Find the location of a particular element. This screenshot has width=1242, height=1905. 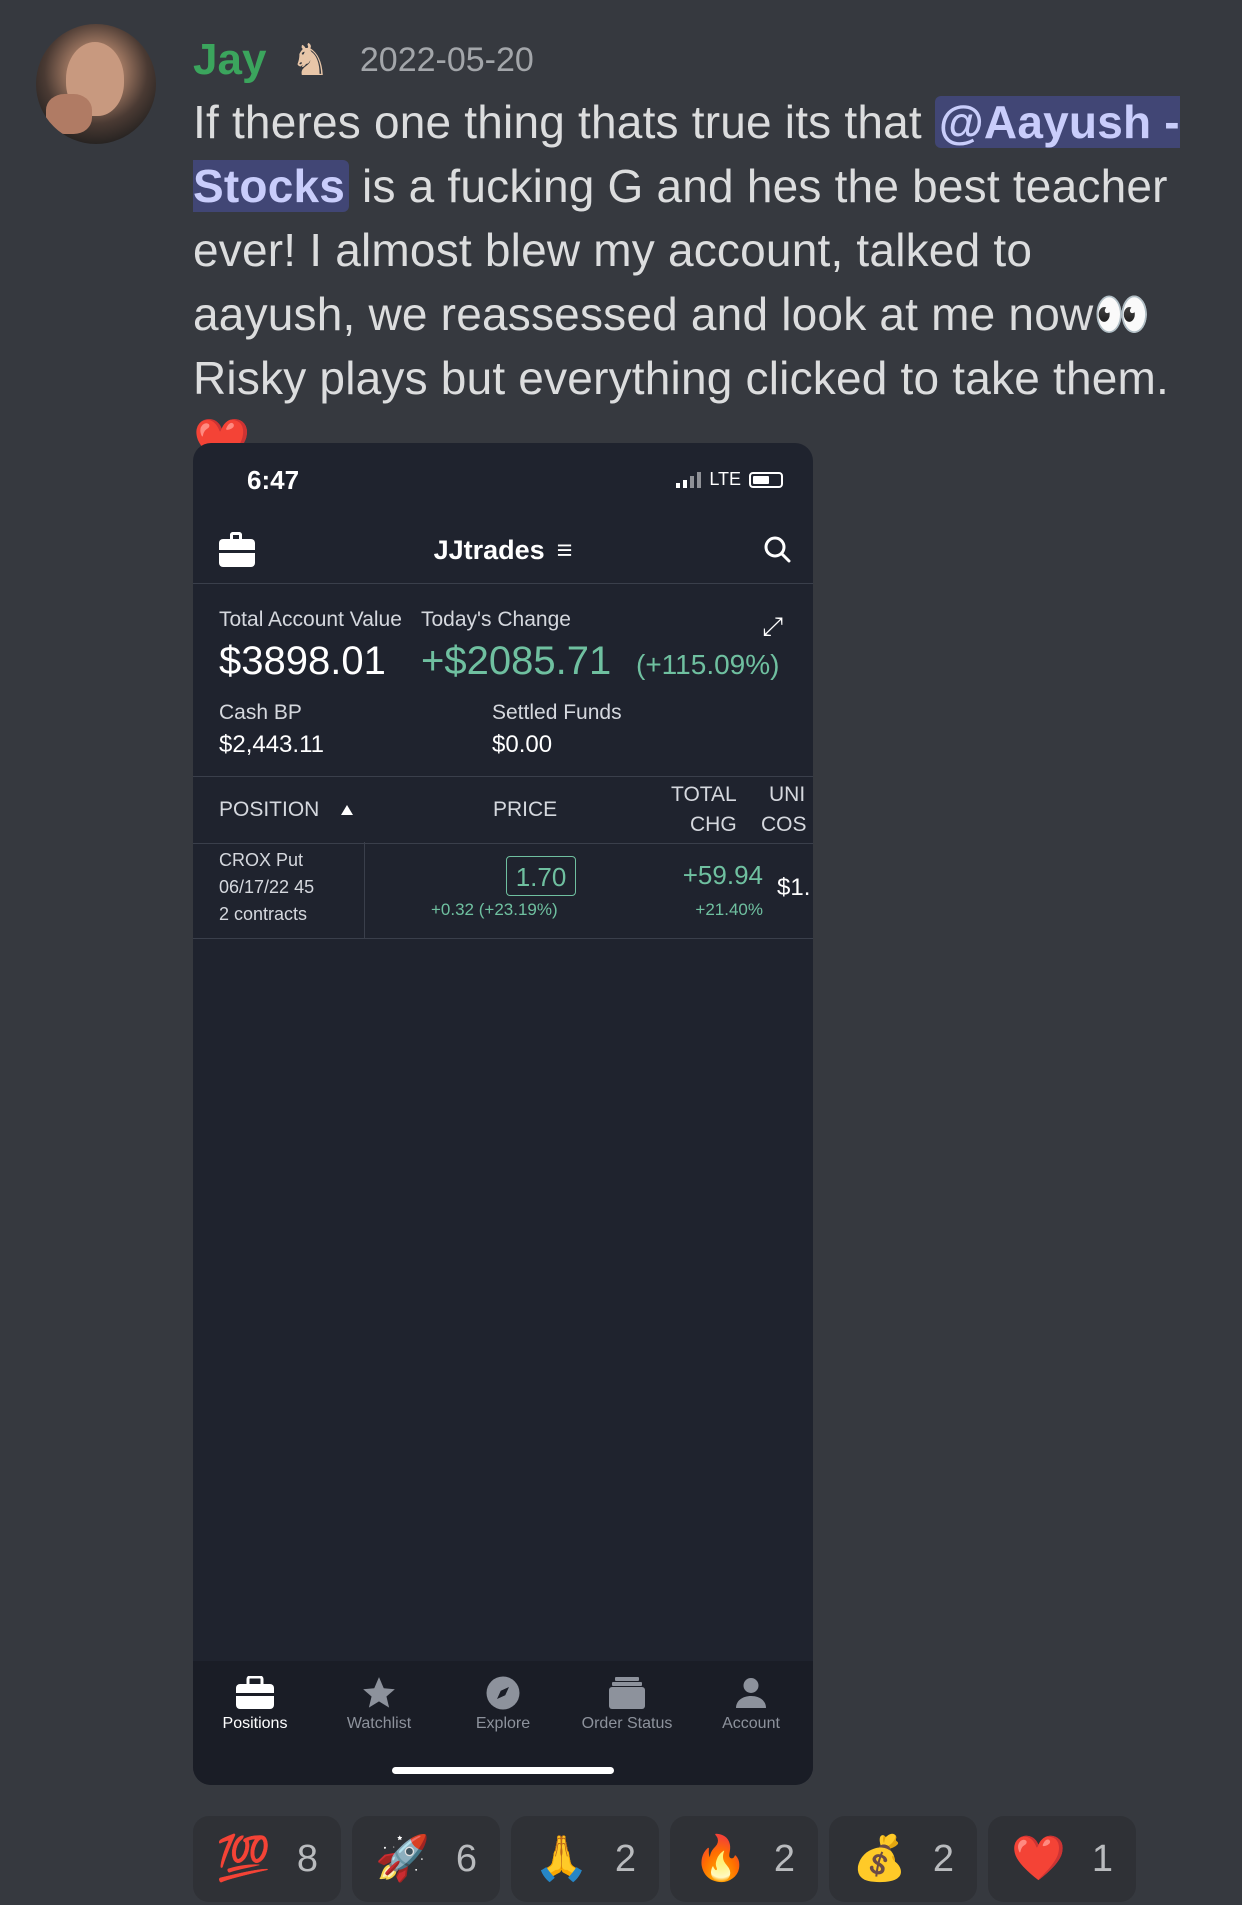

money-bag-icon: 💰 is located at coordinates (879, 1858).